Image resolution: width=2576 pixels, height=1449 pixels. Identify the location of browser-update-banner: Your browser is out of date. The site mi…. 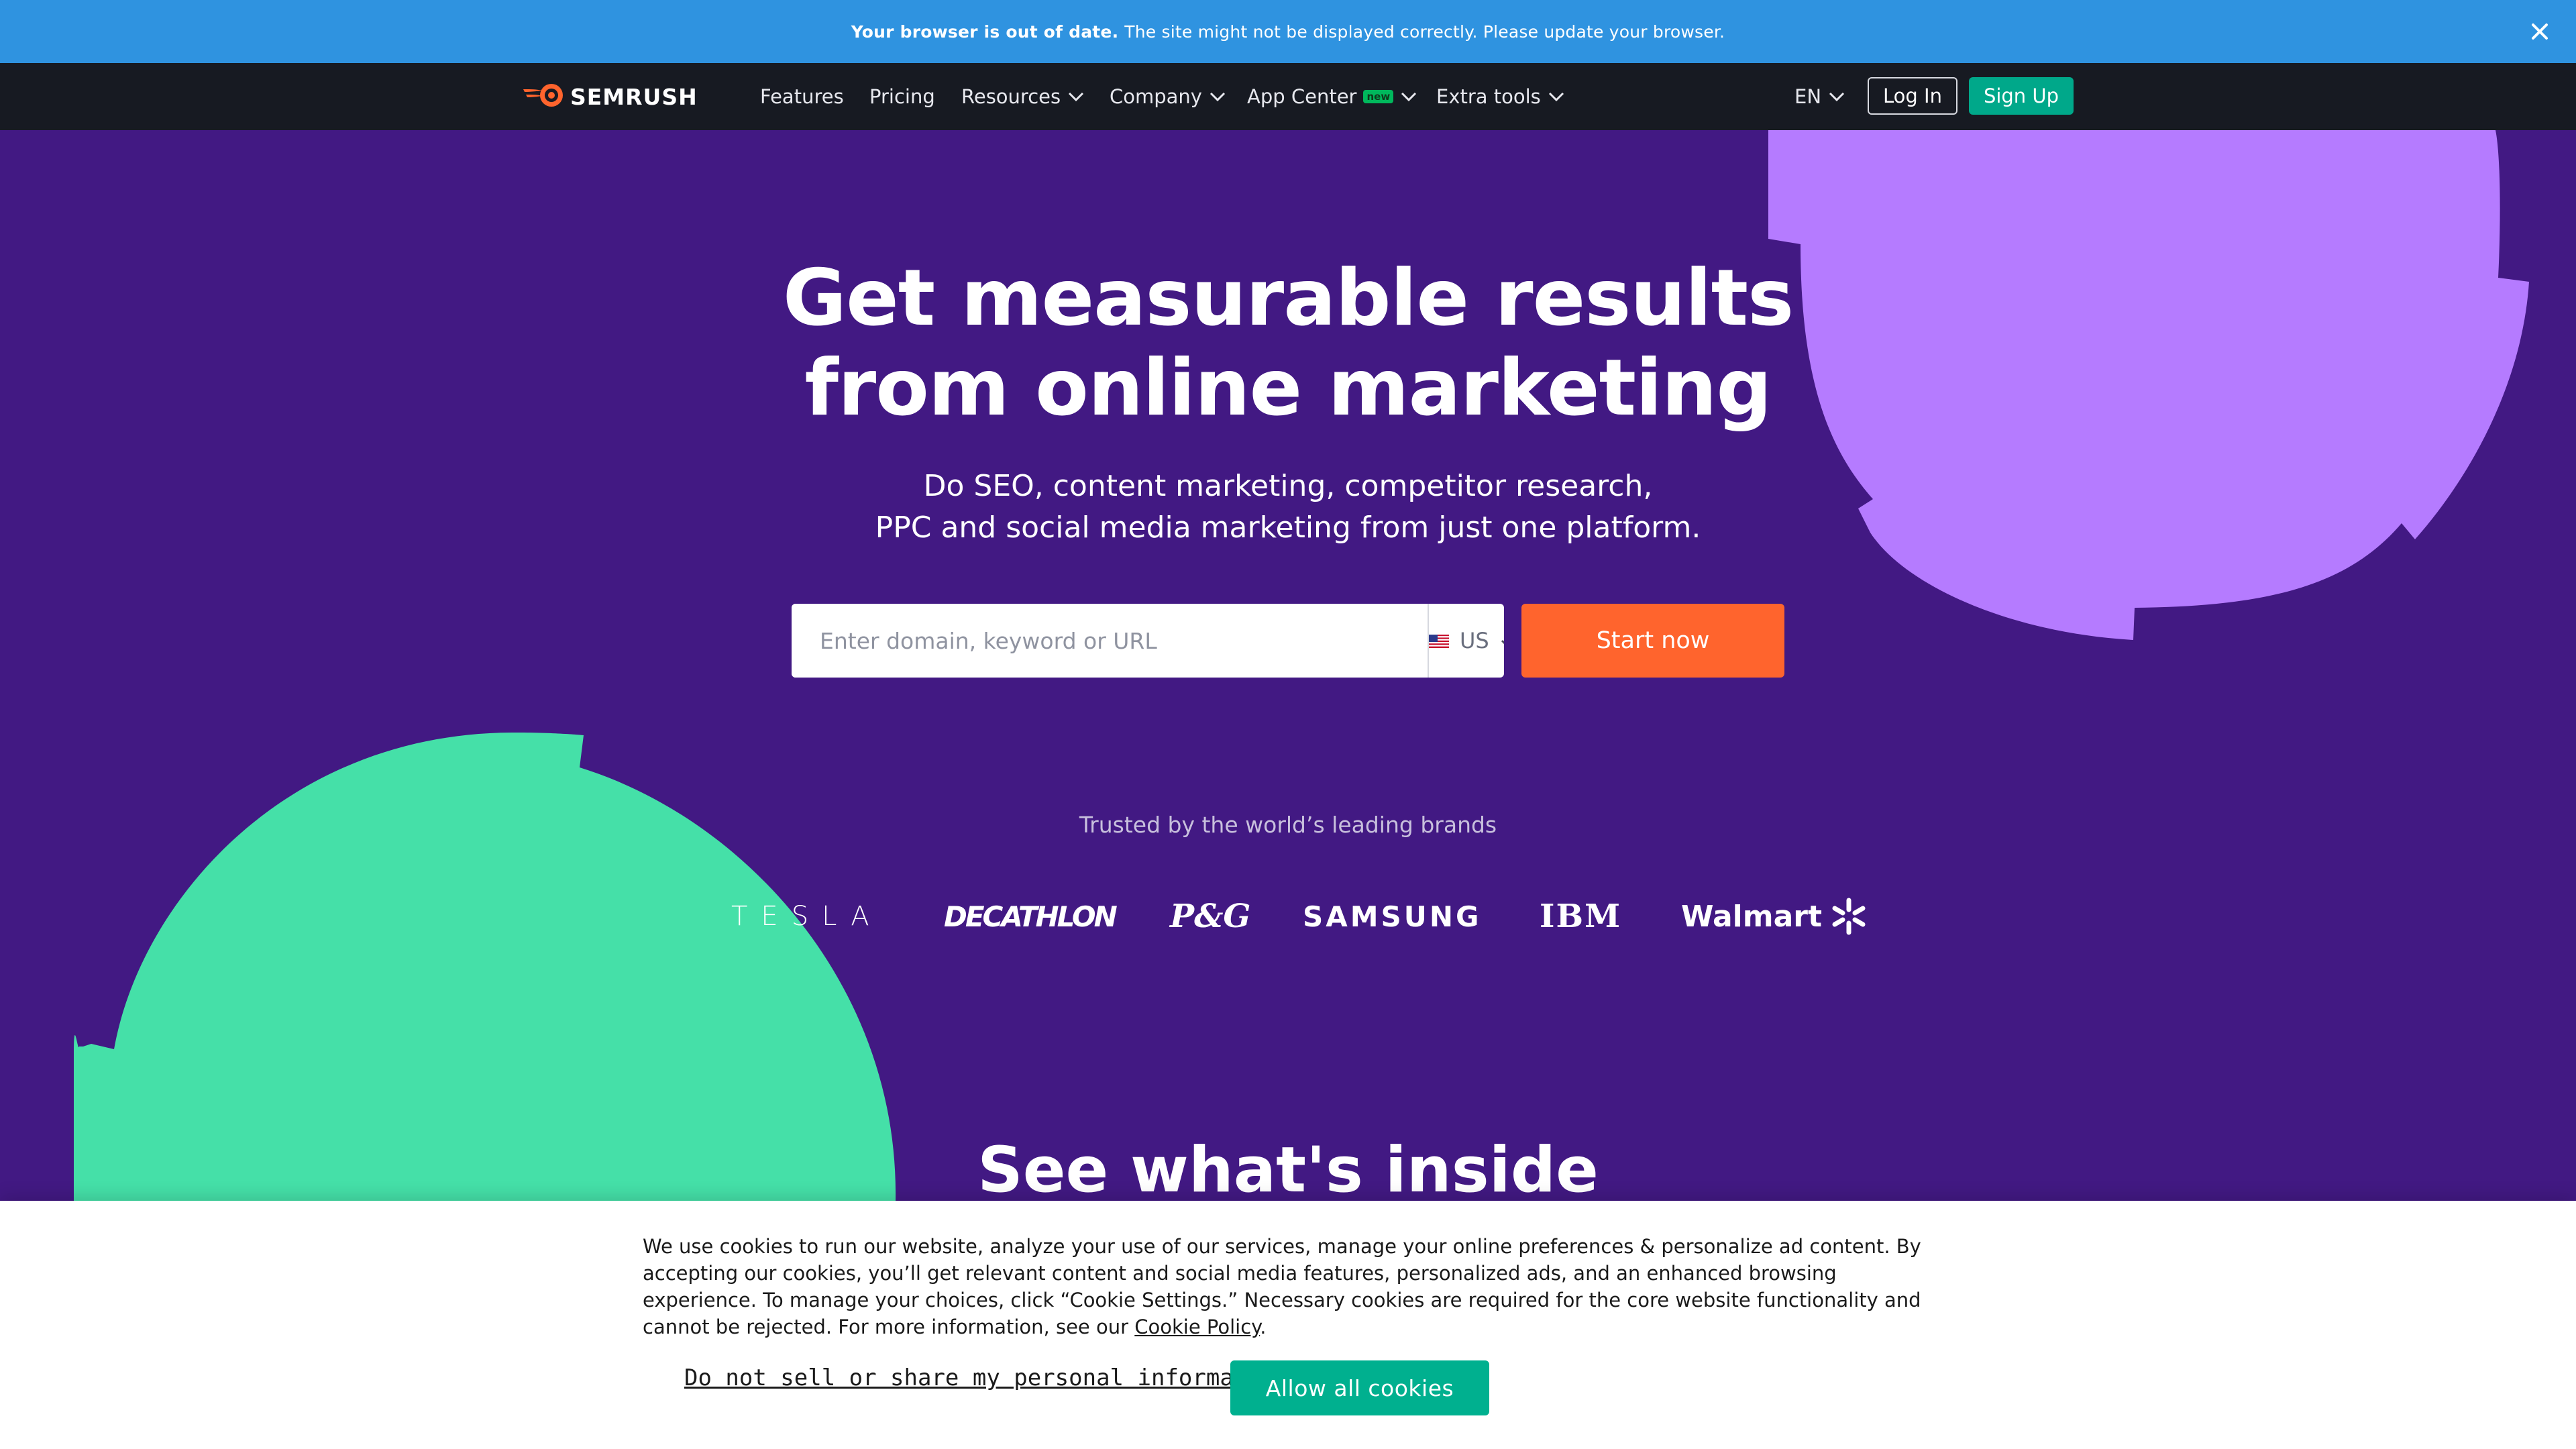
(1288, 31).